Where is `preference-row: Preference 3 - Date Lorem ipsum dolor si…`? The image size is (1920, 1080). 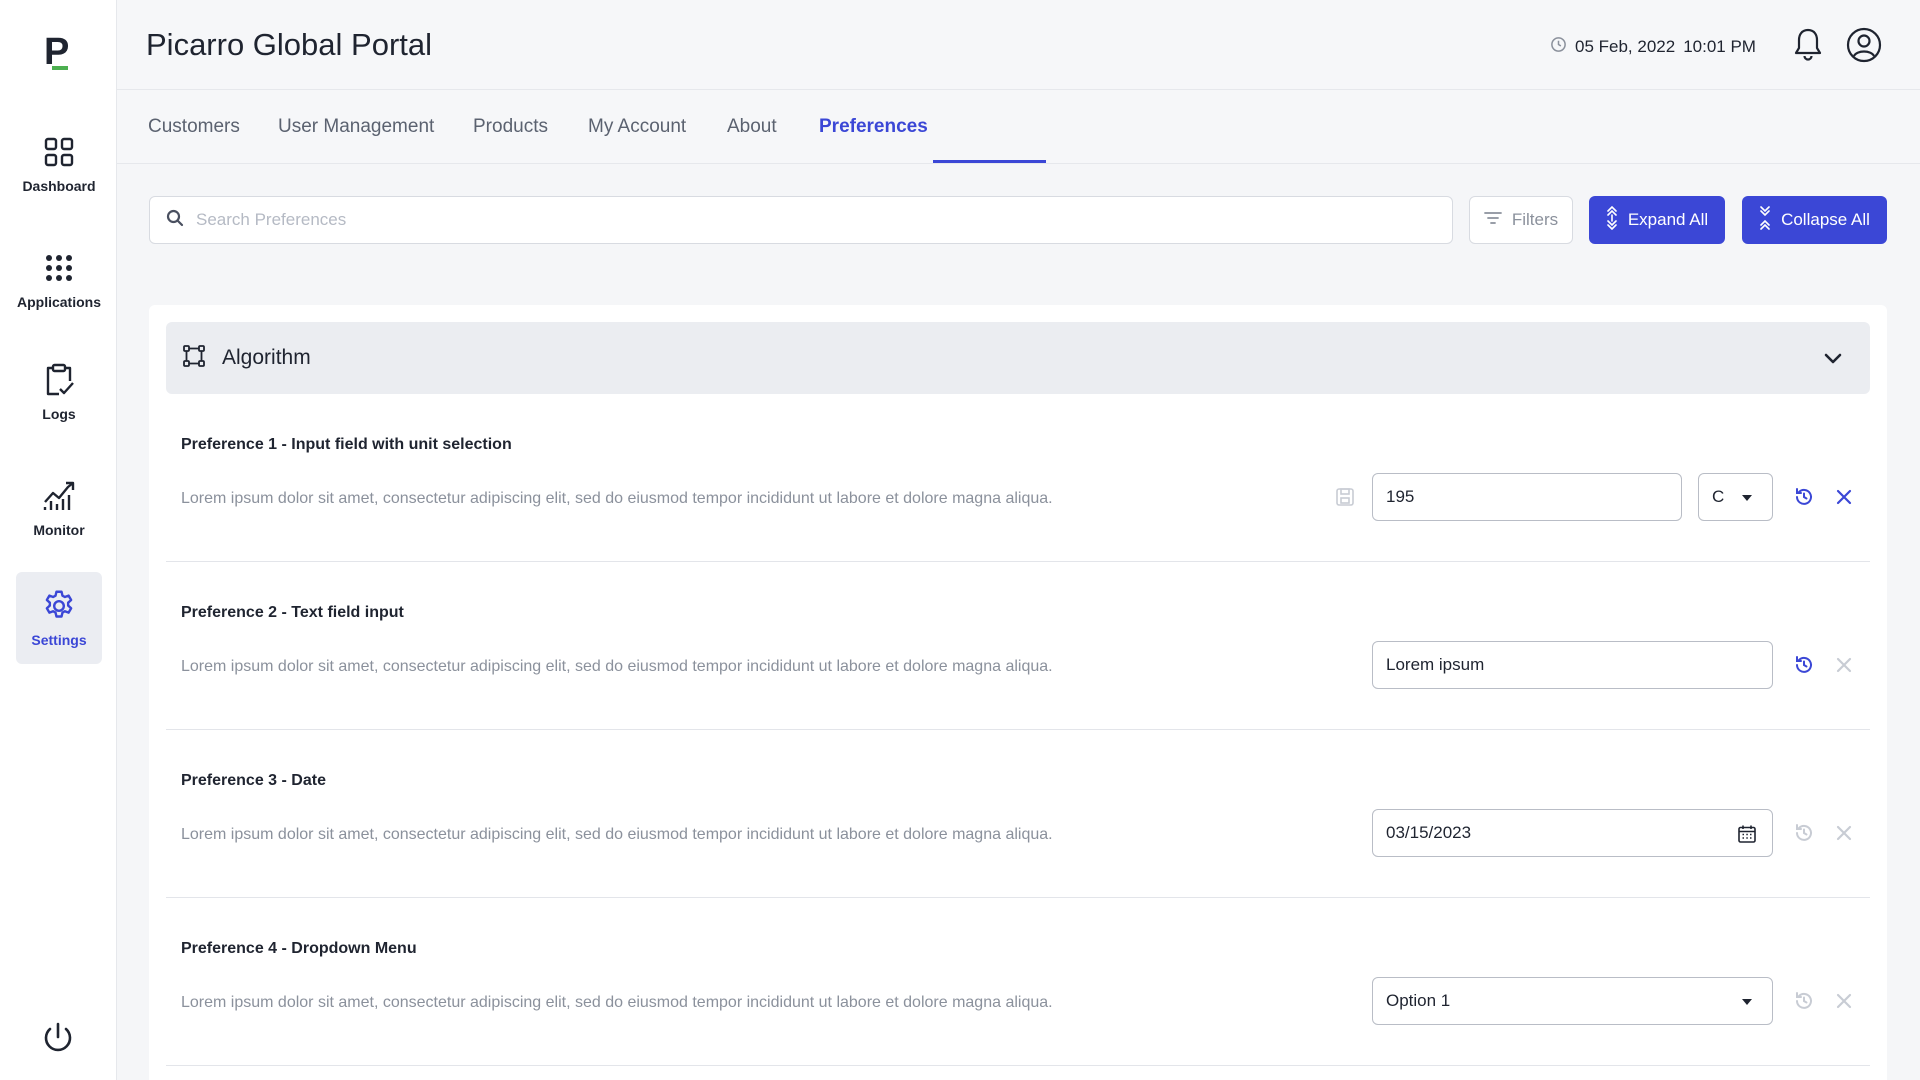
preference-row: Preference 3 - Date Lorem ipsum dolor si… is located at coordinates (1018, 814).